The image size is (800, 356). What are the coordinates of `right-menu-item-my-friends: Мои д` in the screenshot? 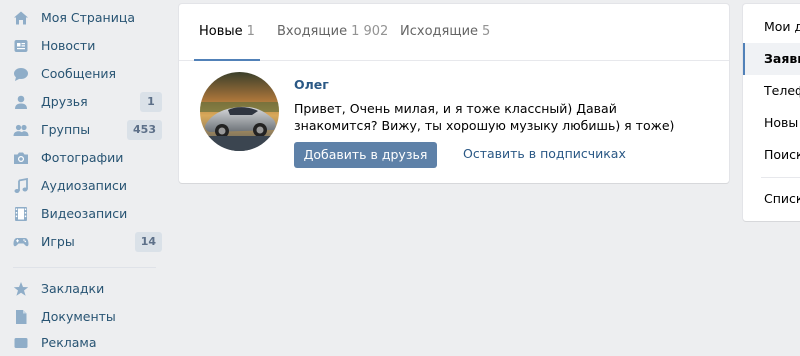 It's located at (771, 27).